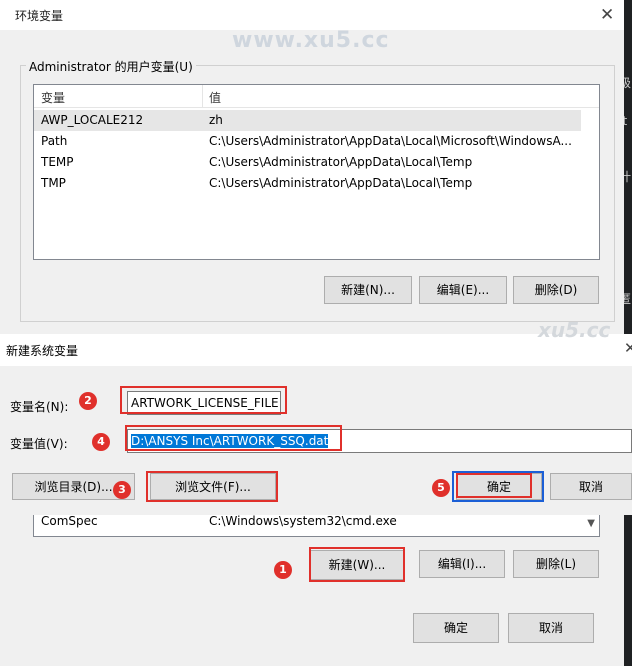 This screenshot has height=666, width=632. What do you see at coordinates (54, 141) in the screenshot?
I see `variable-name: Path` at bounding box center [54, 141].